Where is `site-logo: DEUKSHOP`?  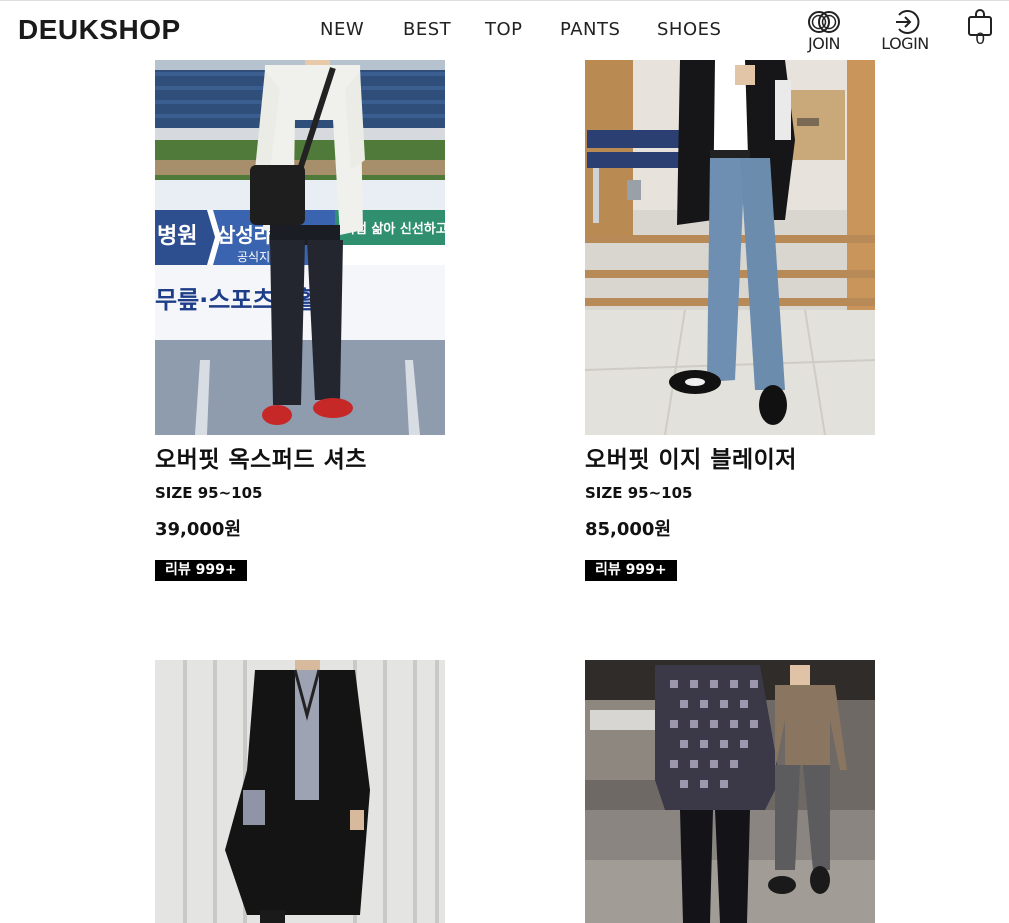 site-logo: DEUKSHOP is located at coordinates (99, 30).